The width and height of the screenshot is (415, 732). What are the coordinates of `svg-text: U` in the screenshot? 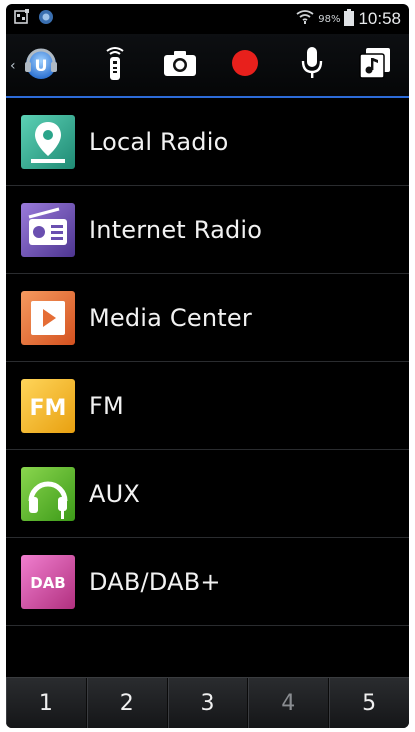 It's located at (41, 65).